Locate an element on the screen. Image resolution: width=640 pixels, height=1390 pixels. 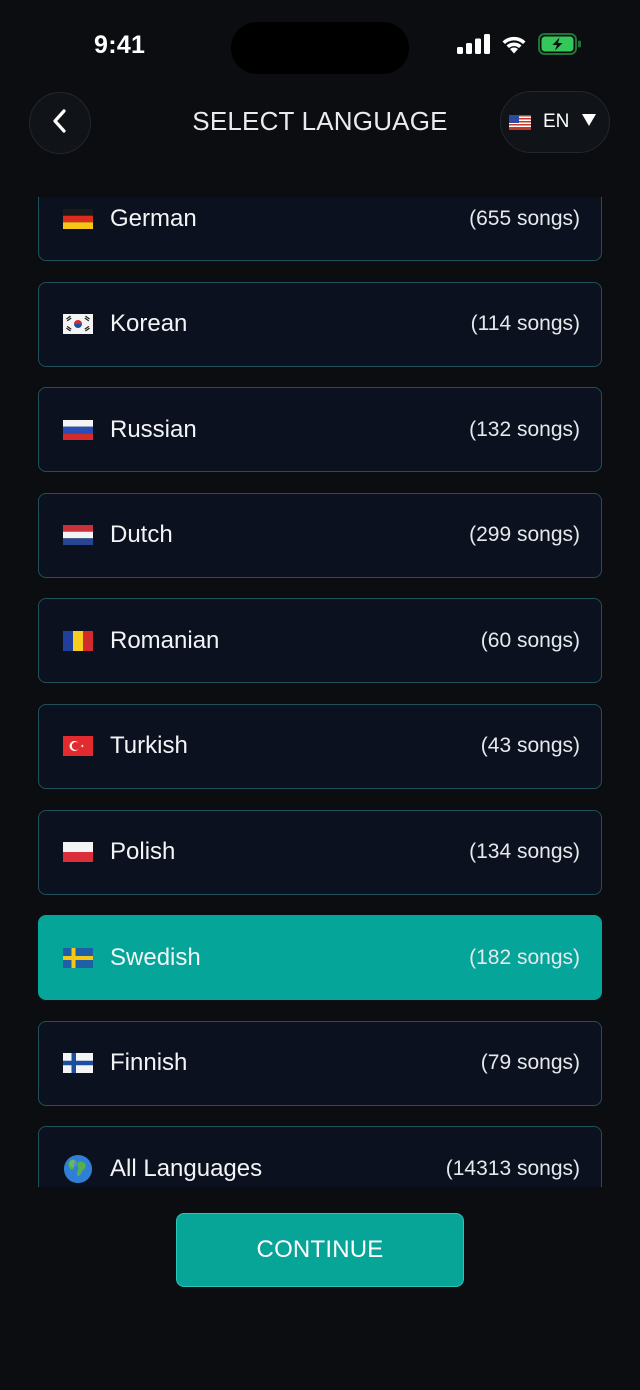
status-bar: 9:41 is located at coordinates (320, 45).